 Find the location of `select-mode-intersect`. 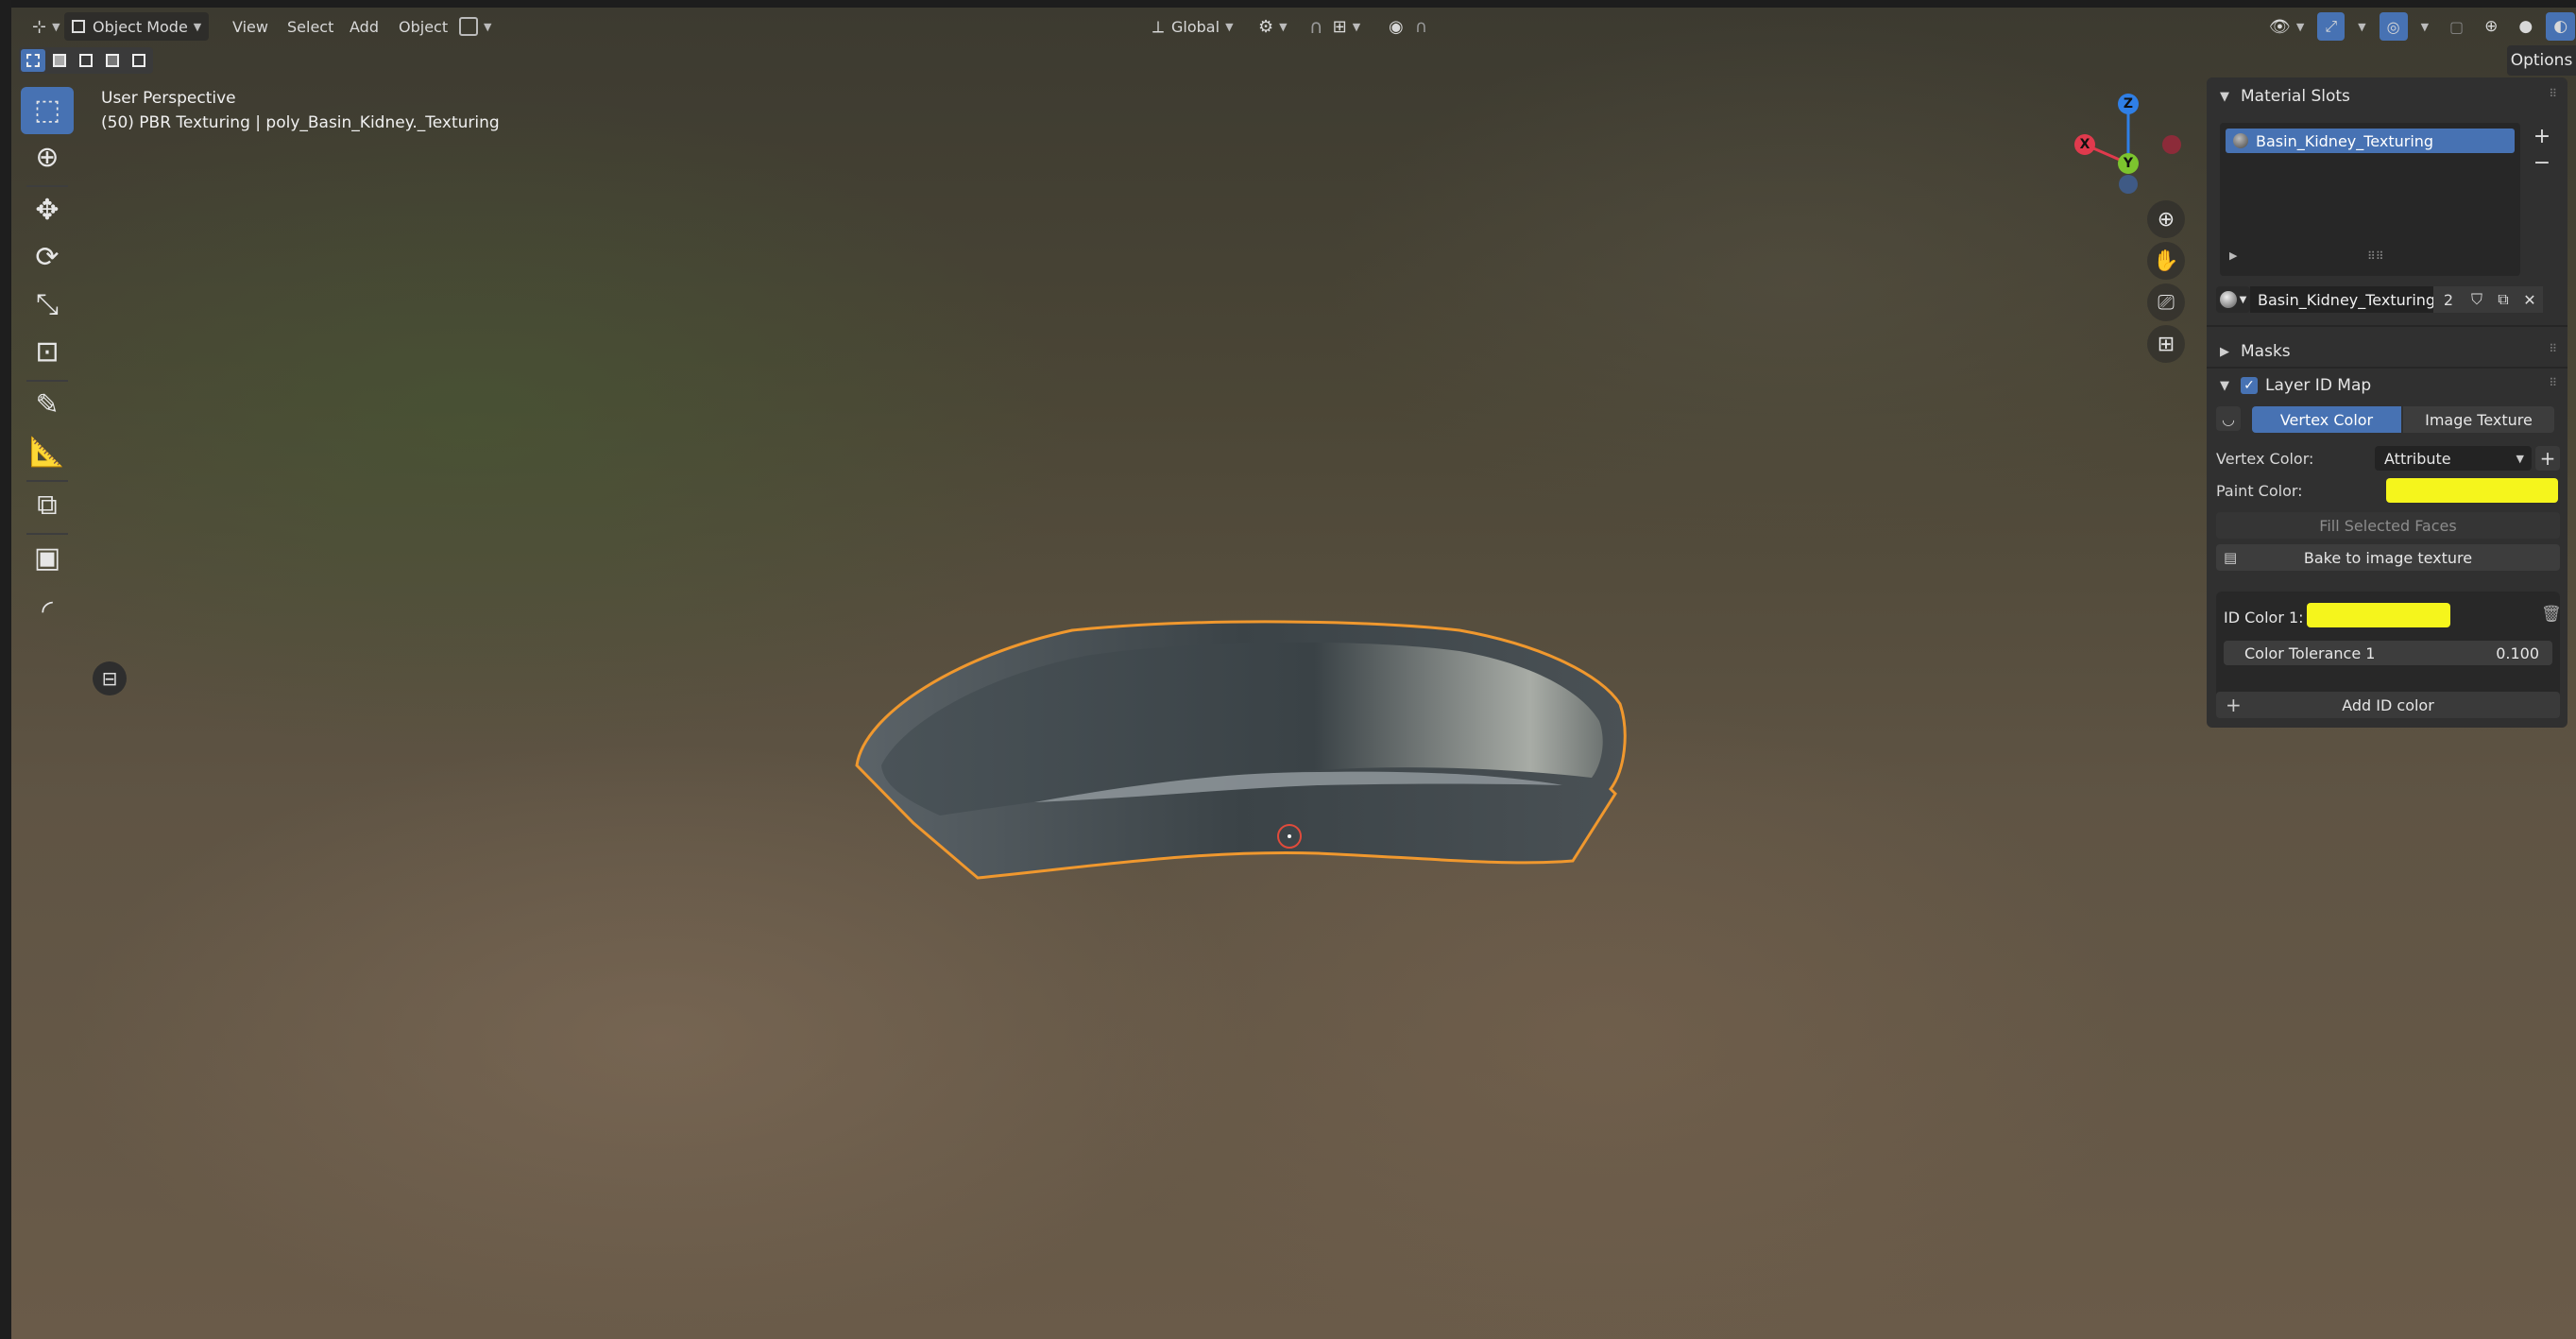

select-mode-intersect is located at coordinates (139, 60).